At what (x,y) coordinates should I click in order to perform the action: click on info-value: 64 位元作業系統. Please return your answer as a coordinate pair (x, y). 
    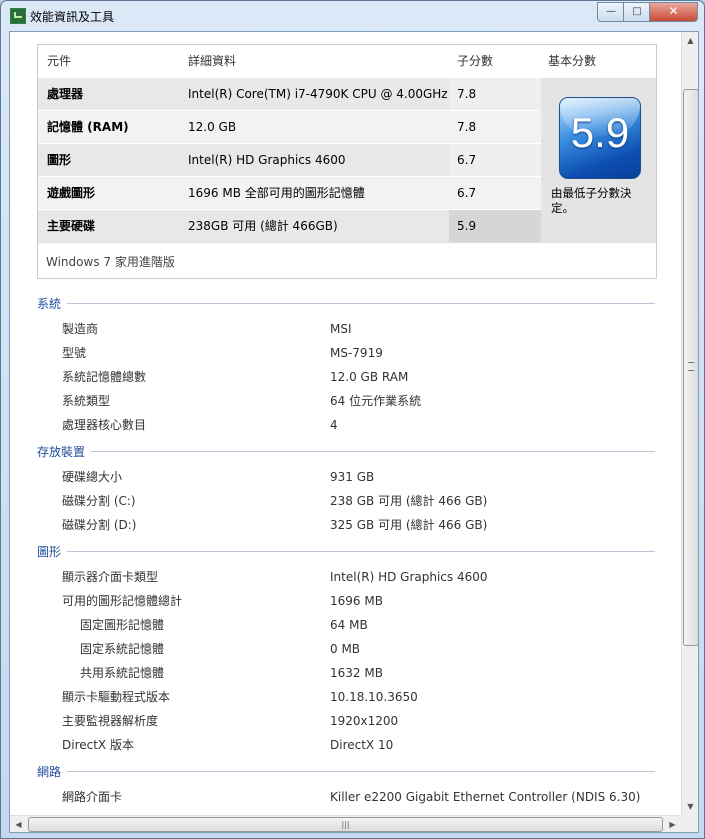
    Looking at the image, I should click on (376, 401).